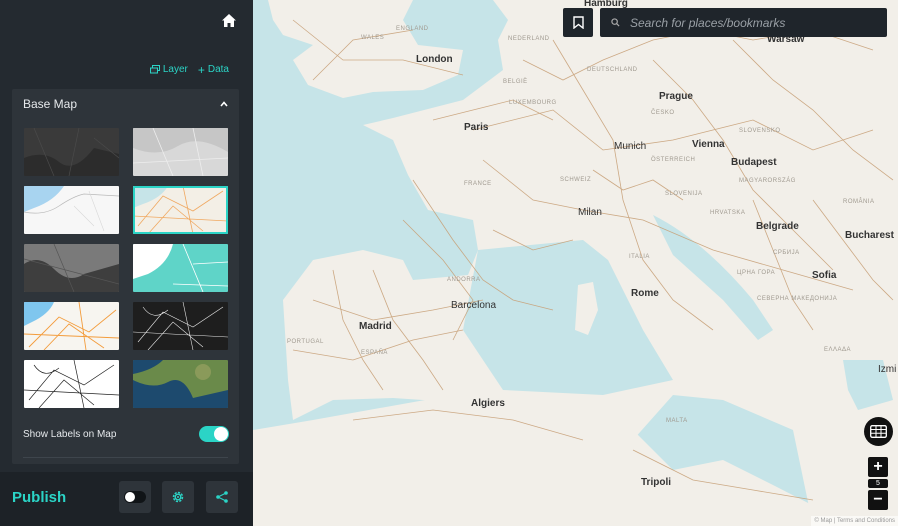 This screenshot has height=526, width=898. What do you see at coordinates (576, 180) in the screenshot?
I see `region-schweiz: SCHWEIZ` at bounding box center [576, 180].